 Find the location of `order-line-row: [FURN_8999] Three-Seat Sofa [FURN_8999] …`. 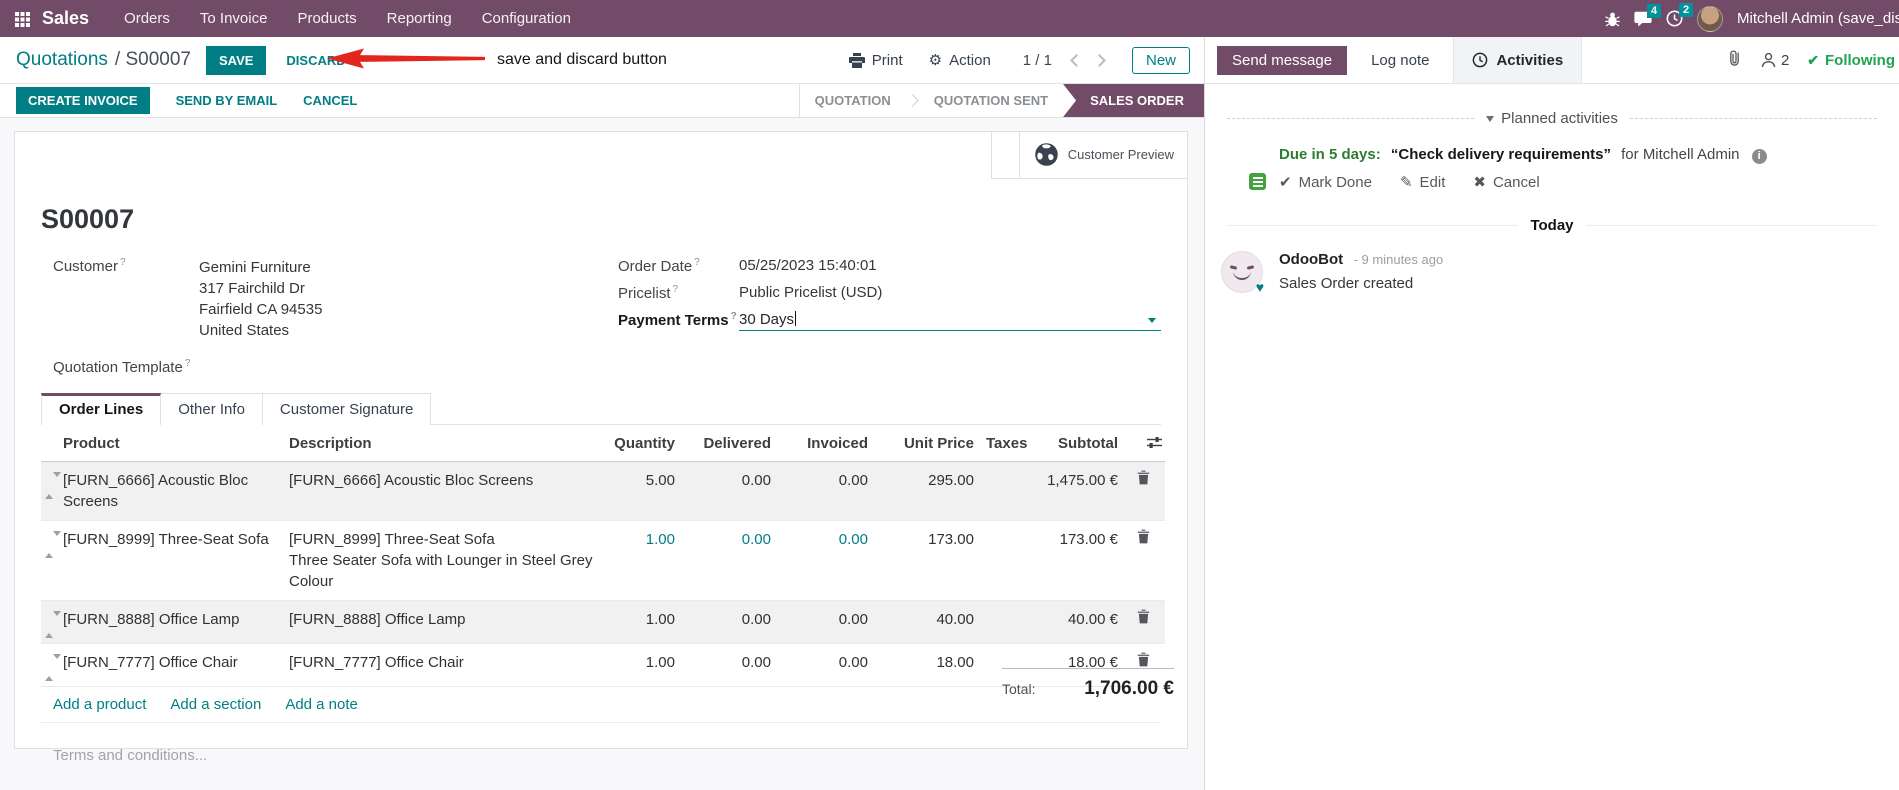

order-line-row: [FURN_8999] Three-Seat Sofa [FURN_8999] … is located at coordinates (603, 560).